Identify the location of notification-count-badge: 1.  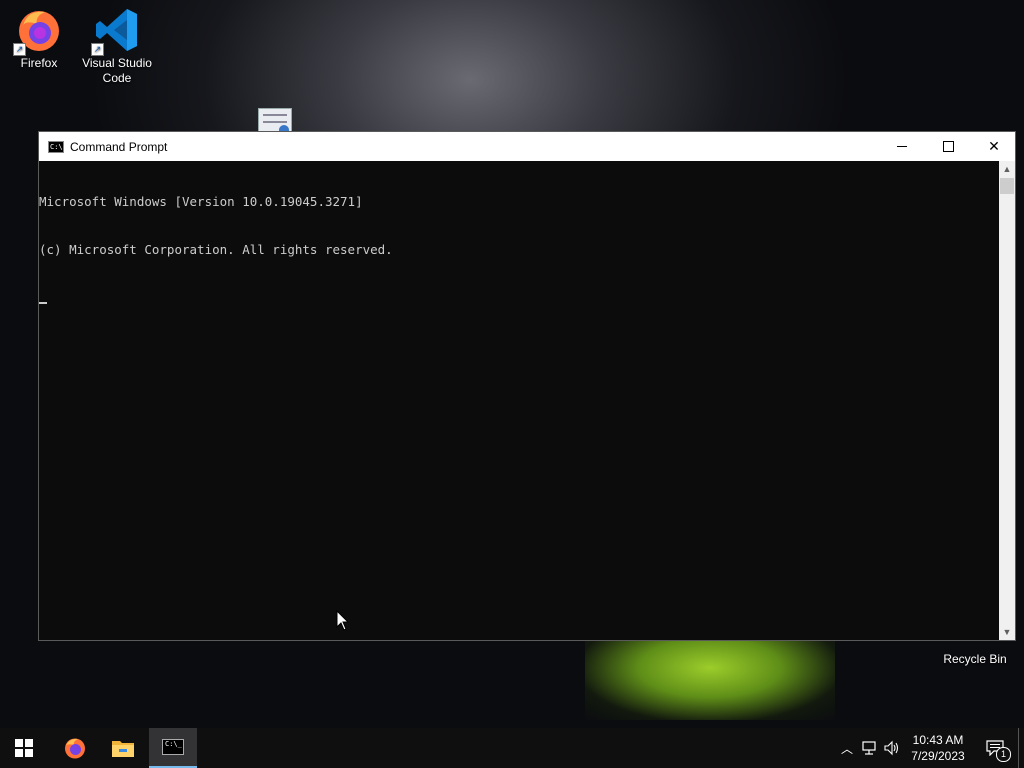
(1003, 754).